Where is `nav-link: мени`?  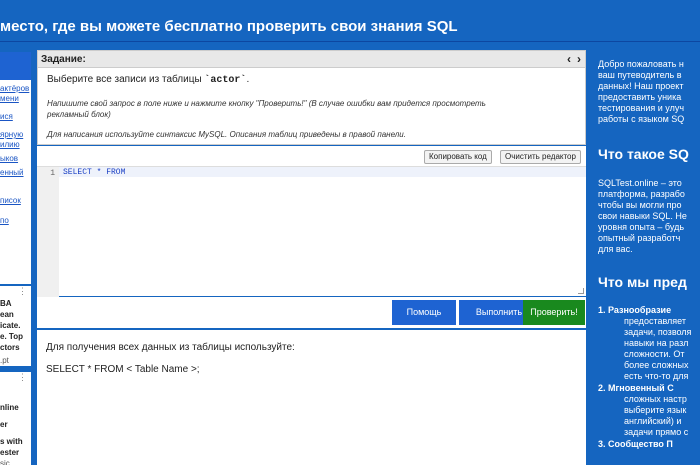
nav-link: мени is located at coordinates (15, 99).